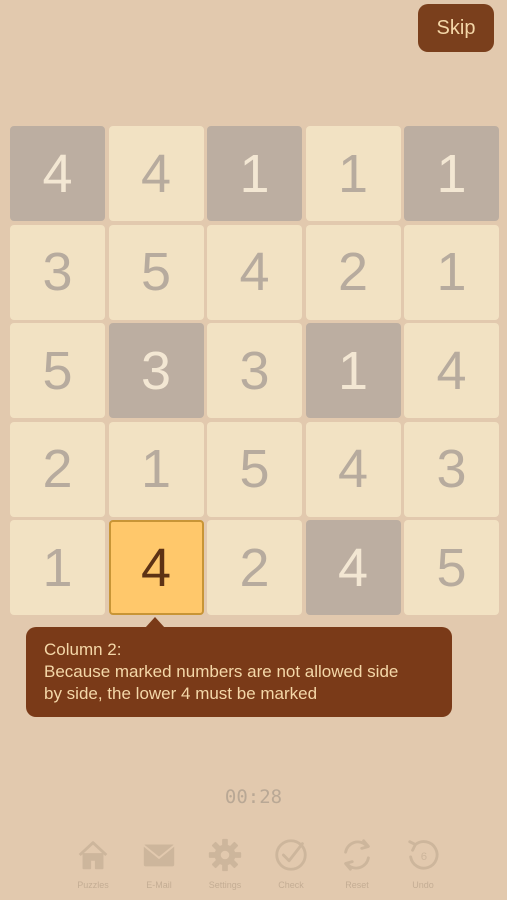 The height and width of the screenshot is (900, 507). Describe the element at coordinates (357, 855) in the screenshot. I see `reset-icon` at that location.